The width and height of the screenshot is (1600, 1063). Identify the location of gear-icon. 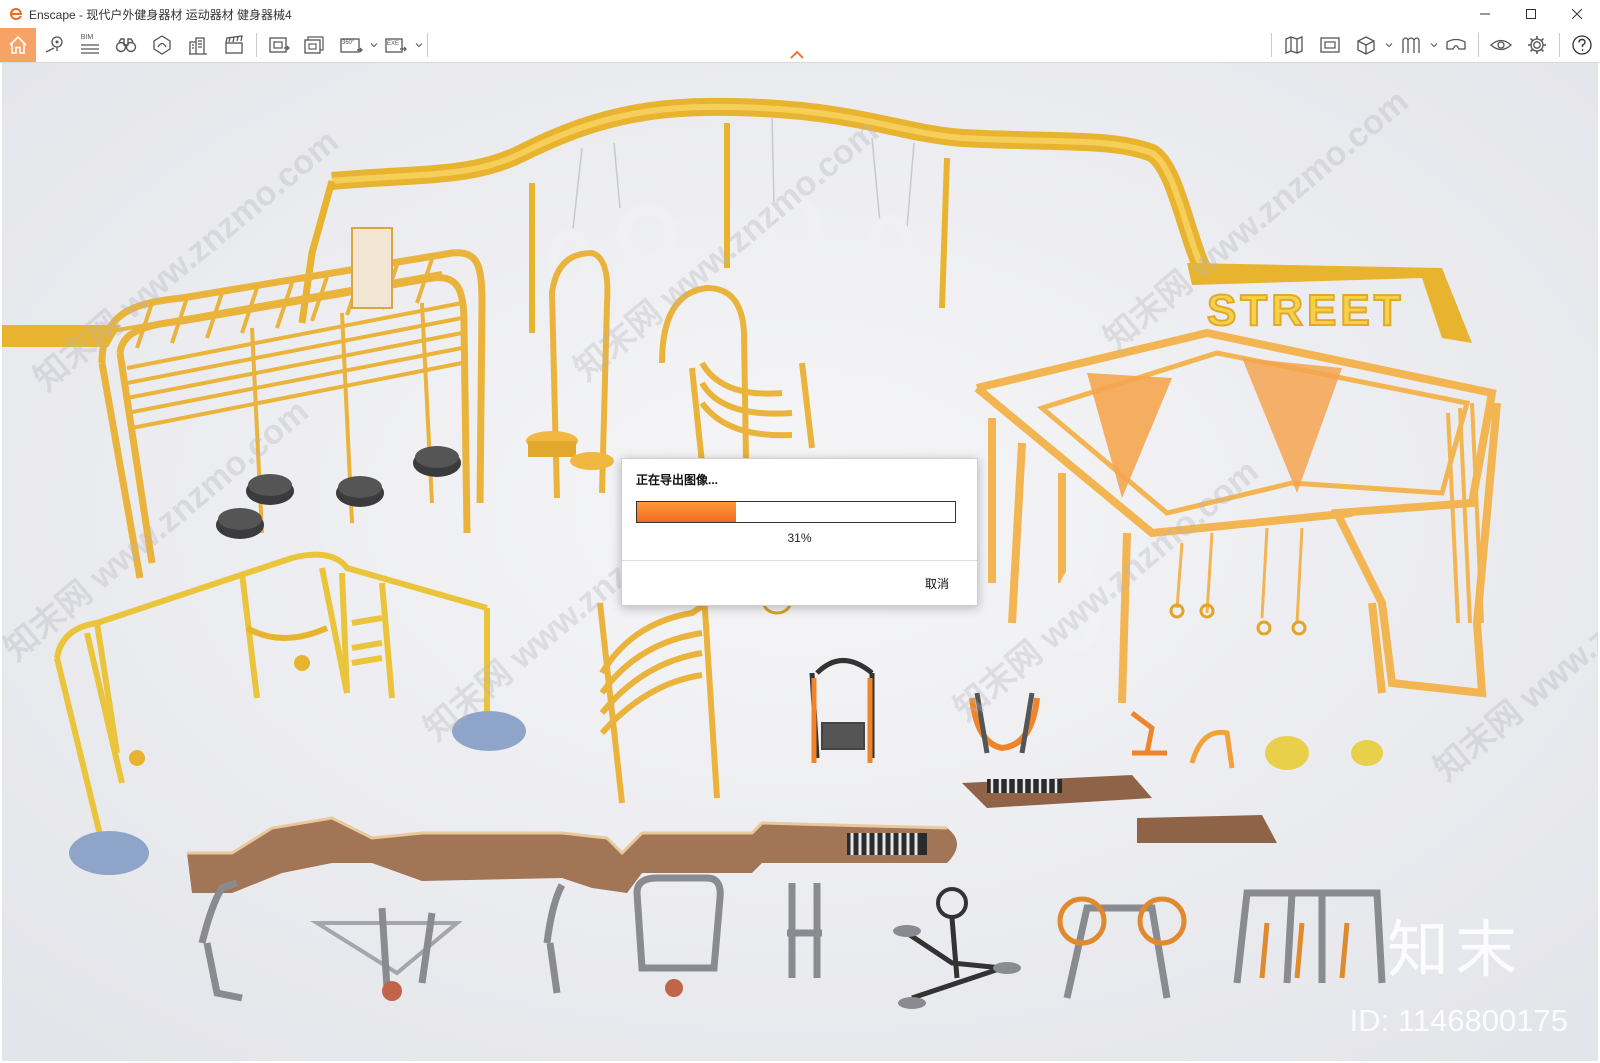
(1537, 45).